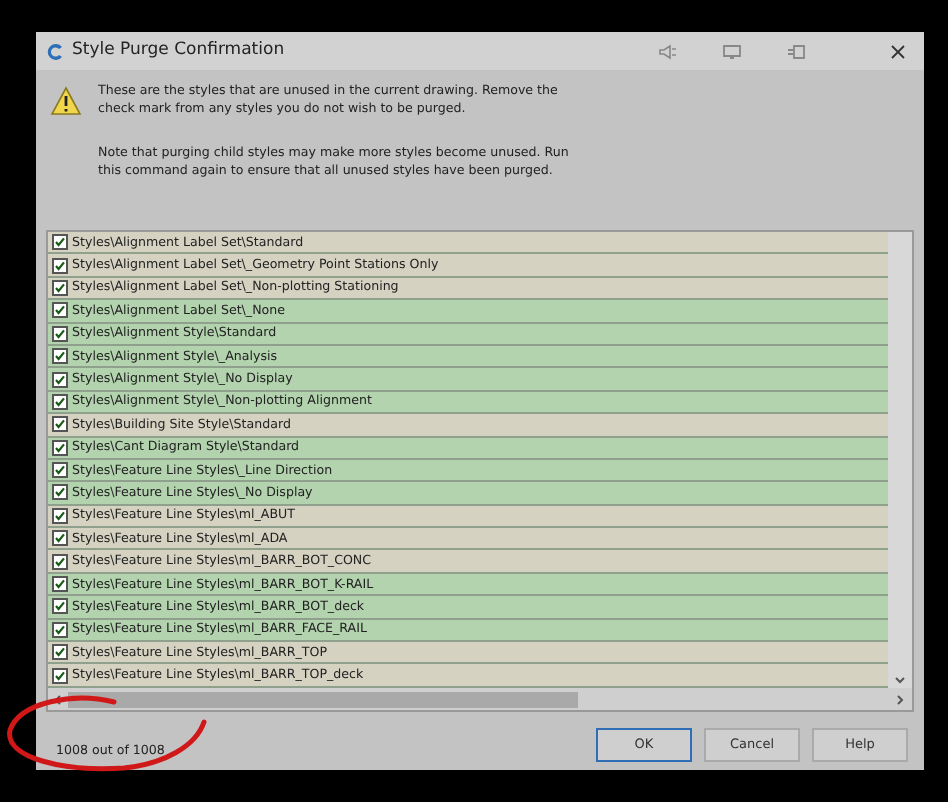 This screenshot has height=802, width=948. I want to click on close-icon, so click(898, 51).